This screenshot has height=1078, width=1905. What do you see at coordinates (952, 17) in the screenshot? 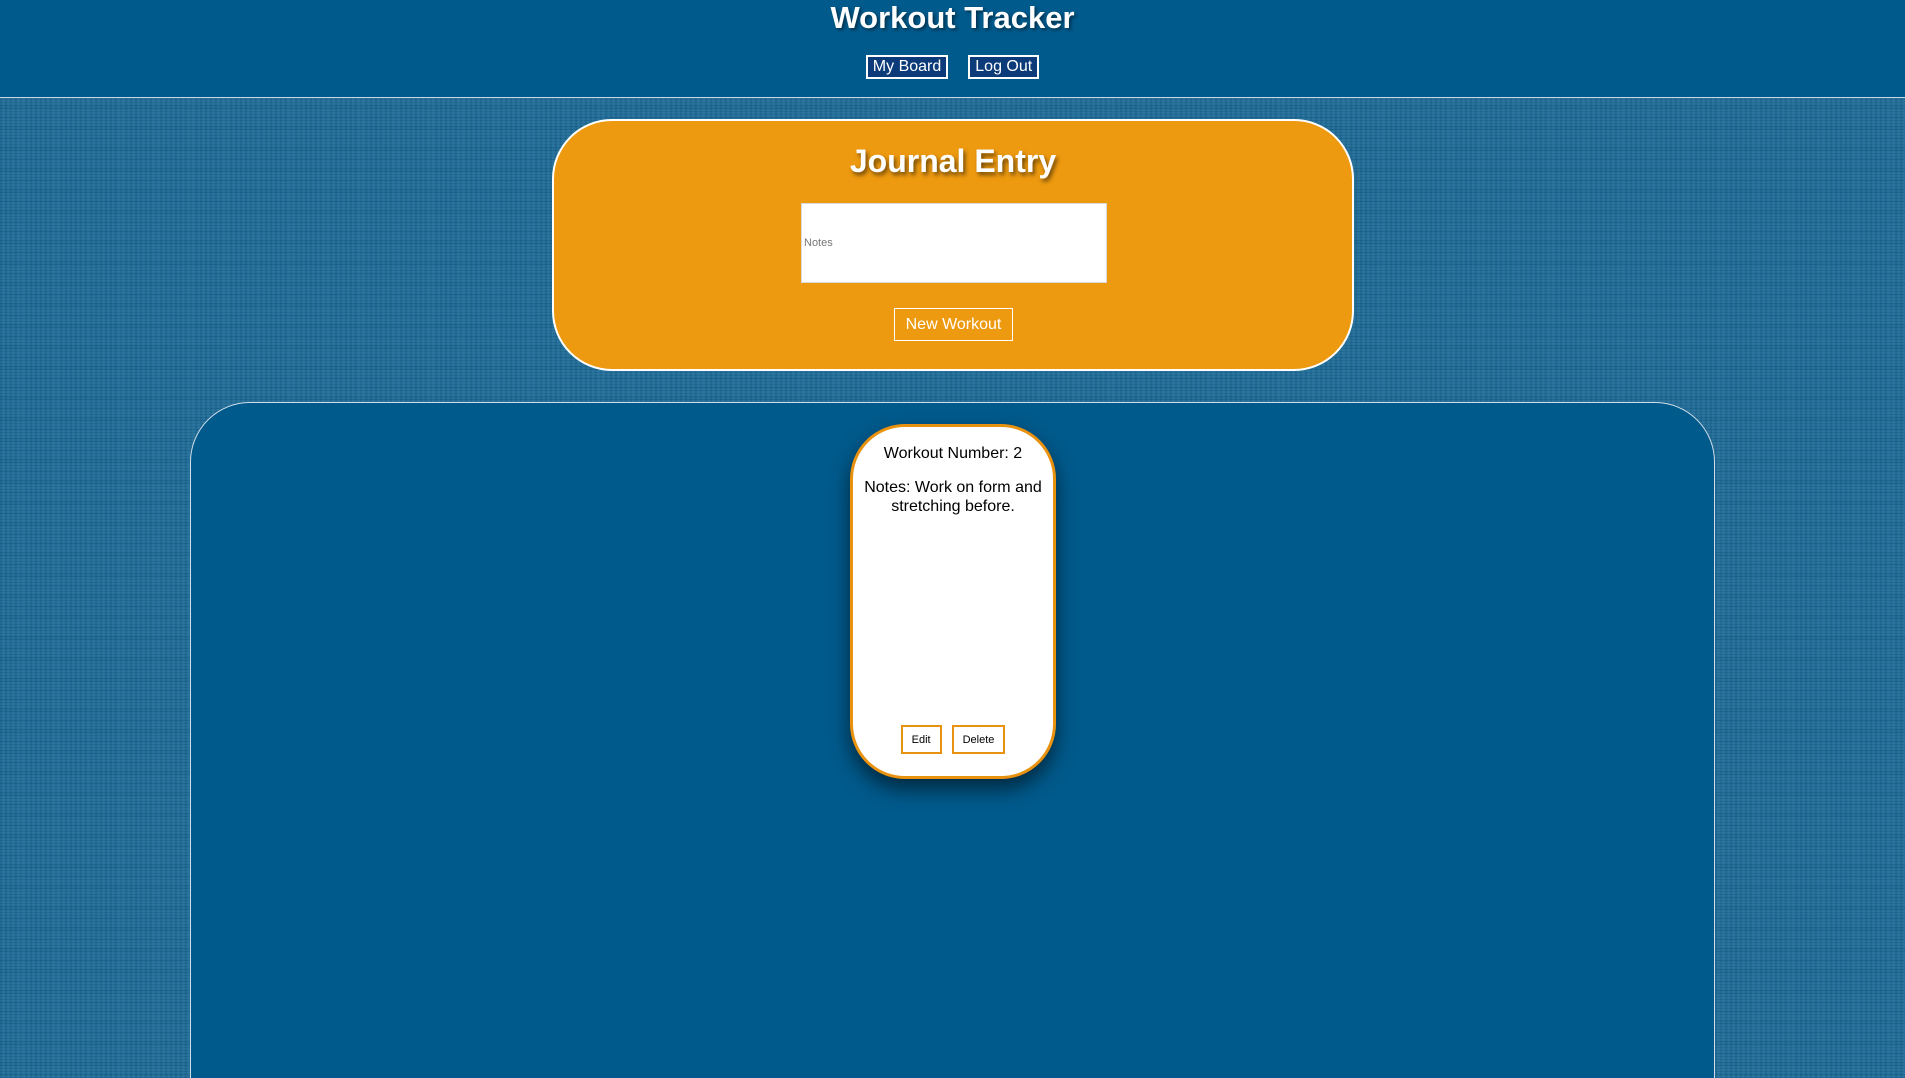
I see `site-title: Workout Tracker` at bounding box center [952, 17].